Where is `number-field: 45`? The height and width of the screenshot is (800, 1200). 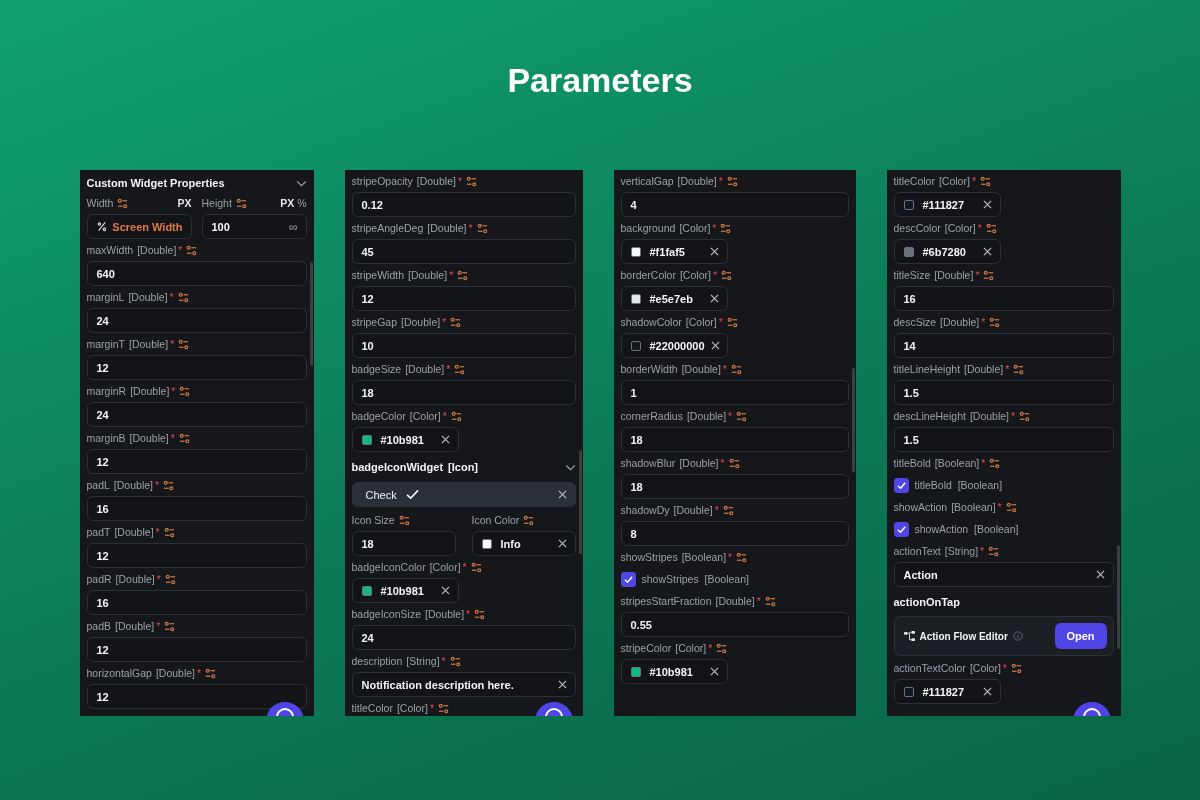 number-field: 45 is located at coordinates (463, 251).